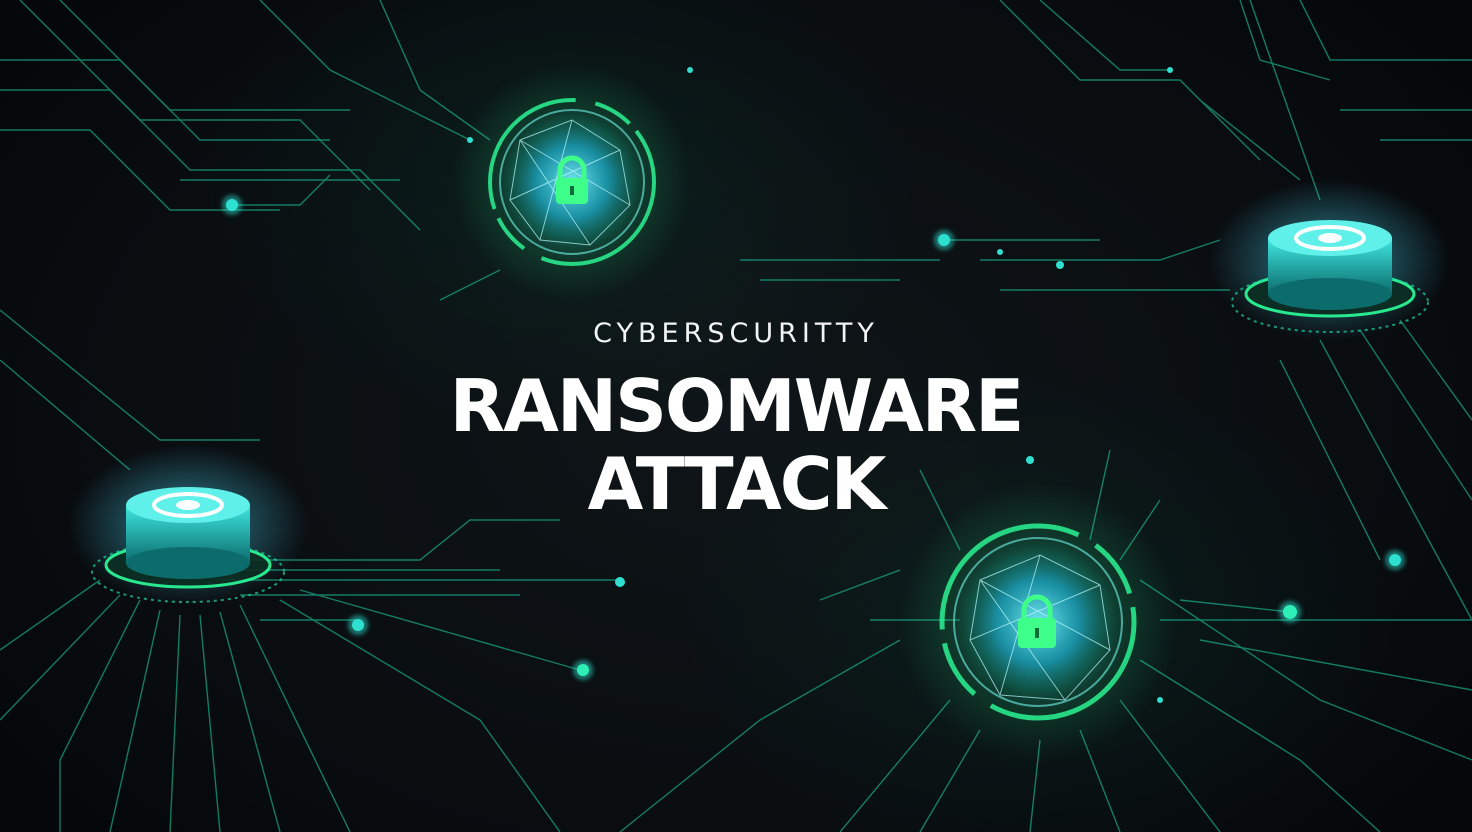 The width and height of the screenshot is (1472, 832). Describe the element at coordinates (737, 406) in the screenshot. I see `headline-title-line-1: RANSOMWARE` at that location.